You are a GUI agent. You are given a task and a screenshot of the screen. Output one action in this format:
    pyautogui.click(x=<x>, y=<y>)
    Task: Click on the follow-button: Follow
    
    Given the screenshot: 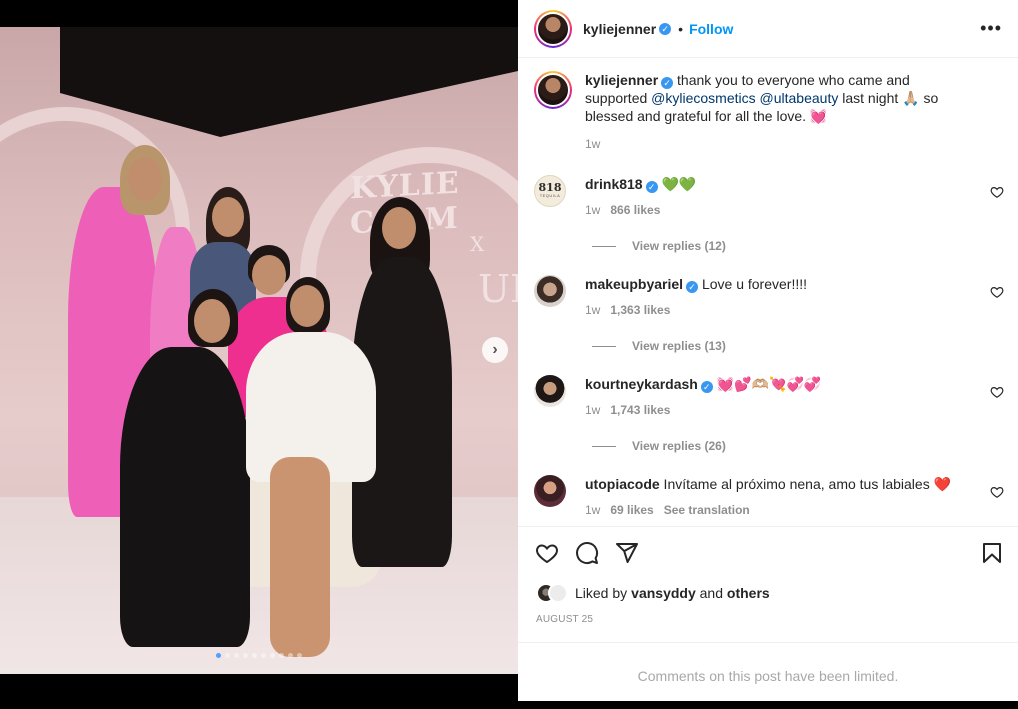 What is the action you would take?
    pyautogui.click(x=711, y=29)
    